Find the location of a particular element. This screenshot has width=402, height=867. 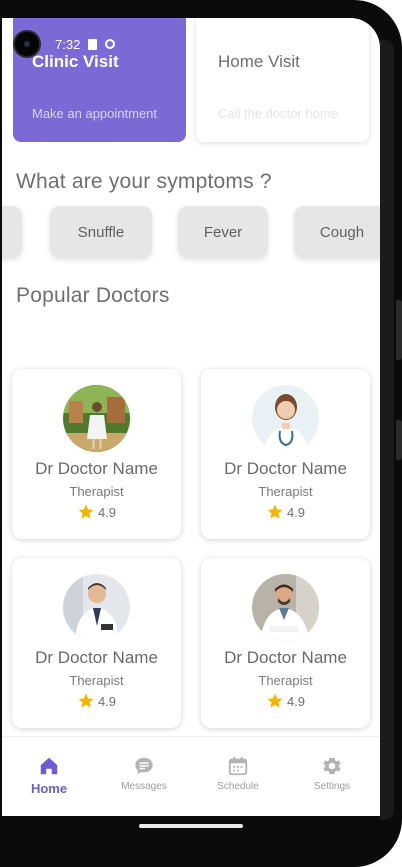

sync-icon is located at coordinates (110, 44).